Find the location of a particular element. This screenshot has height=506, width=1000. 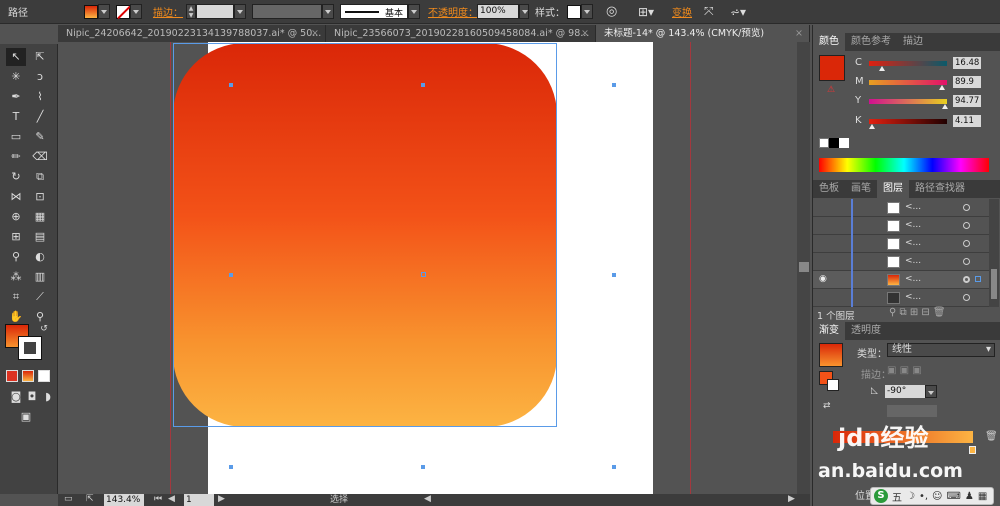

blend-tool-icon: ◐ is located at coordinates (40, 257).